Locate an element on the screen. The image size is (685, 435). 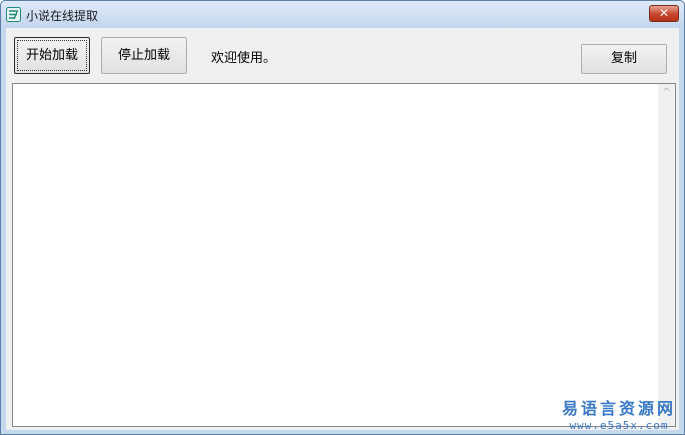
vertical-scrollbar: ^ is located at coordinates (666, 255).